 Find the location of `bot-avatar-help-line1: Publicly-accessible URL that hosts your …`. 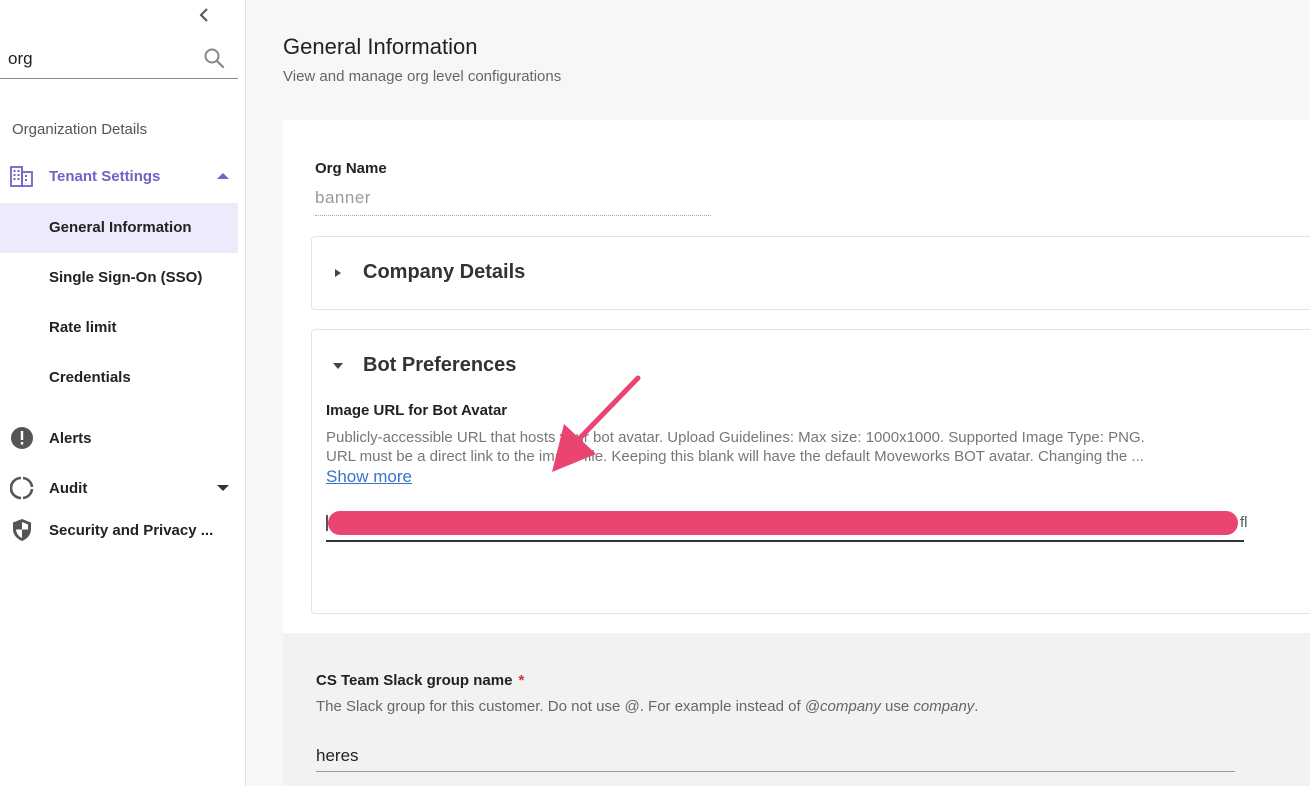

bot-avatar-help-line1: Publicly-accessible URL that hosts your … is located at coordinates (735, 437).